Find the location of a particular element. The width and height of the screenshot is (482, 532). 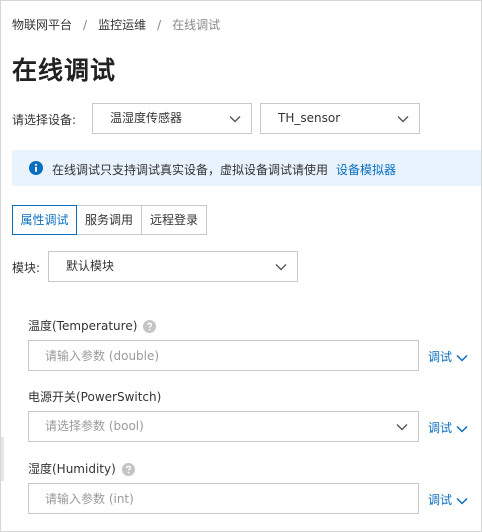

notice-message: 在线调试只支持调试真实设备，虚拟设备调试请使用 设备模拟器 is located at coordinates (224, 169).